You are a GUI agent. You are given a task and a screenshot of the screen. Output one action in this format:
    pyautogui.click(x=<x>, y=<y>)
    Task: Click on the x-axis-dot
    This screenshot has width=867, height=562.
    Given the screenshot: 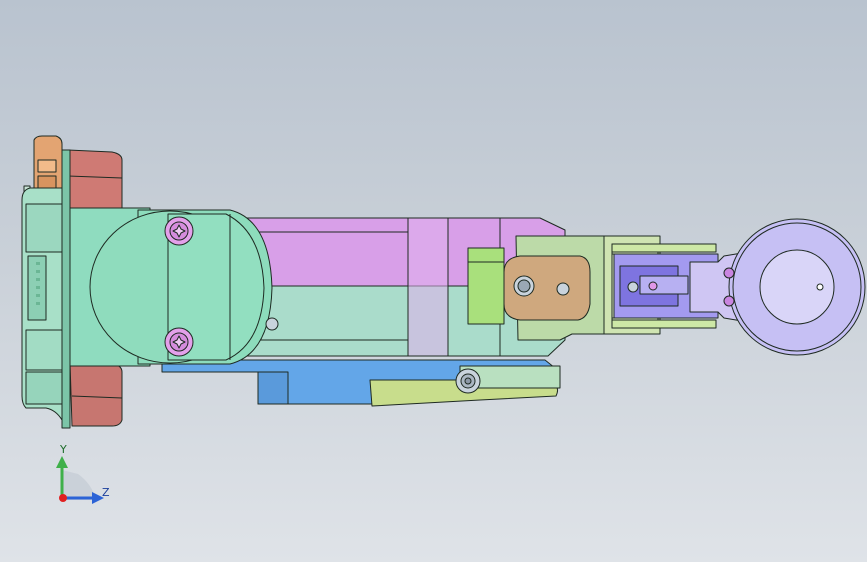 What is the action you would take?
    pyautogui.click(x=63, y=498)
    